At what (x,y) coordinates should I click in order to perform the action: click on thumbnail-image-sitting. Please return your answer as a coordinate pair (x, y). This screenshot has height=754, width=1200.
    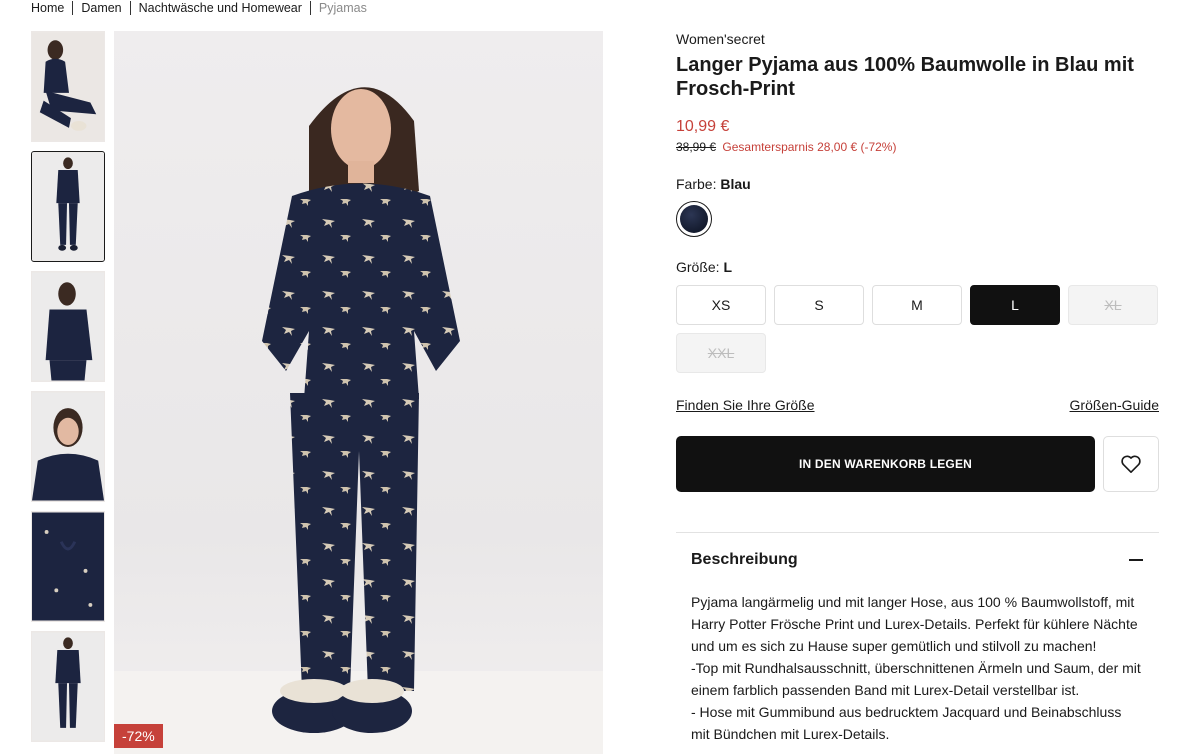
    Looking at the image, I should click on (68, 86).